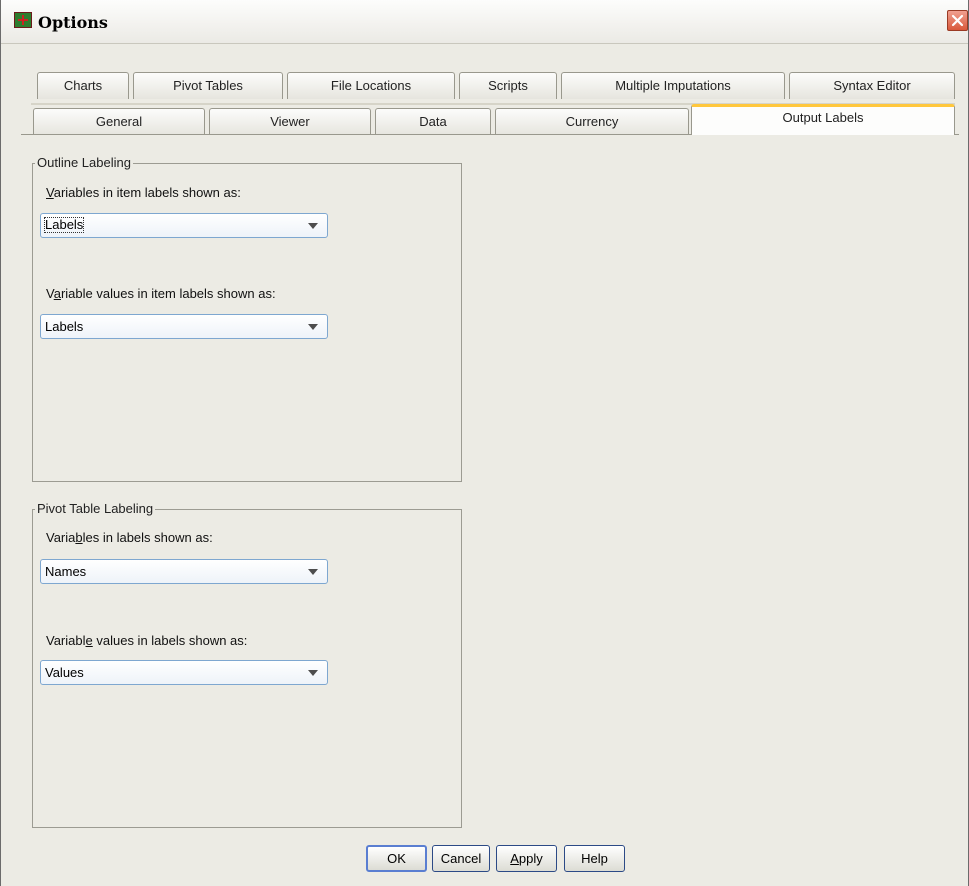 This screenshot has height=886, width=969. What do you see at coordinates (95, 508) in the screenshot?
I see `pivot-table-labeling-legend: Pivot Table Labeling` at bounding box center [95, 508].